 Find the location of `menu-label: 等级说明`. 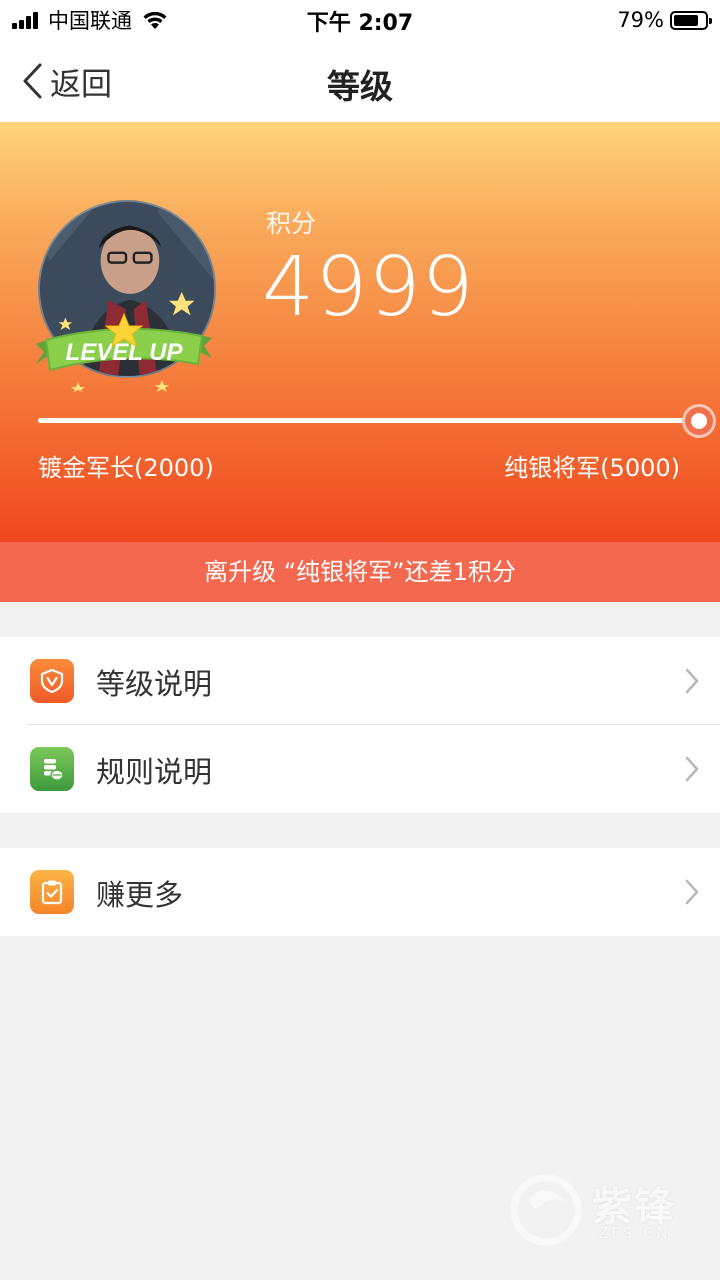

menu-label: 等级说明 is located at coordinates (154, 684).